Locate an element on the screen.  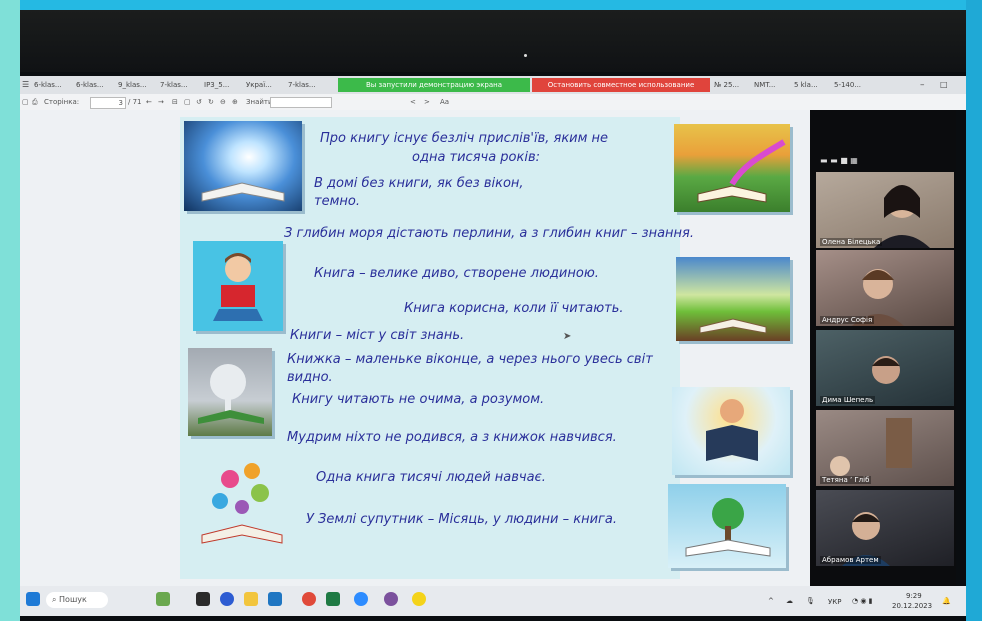
reading-boy-icon is located at coordinates (238, 287).